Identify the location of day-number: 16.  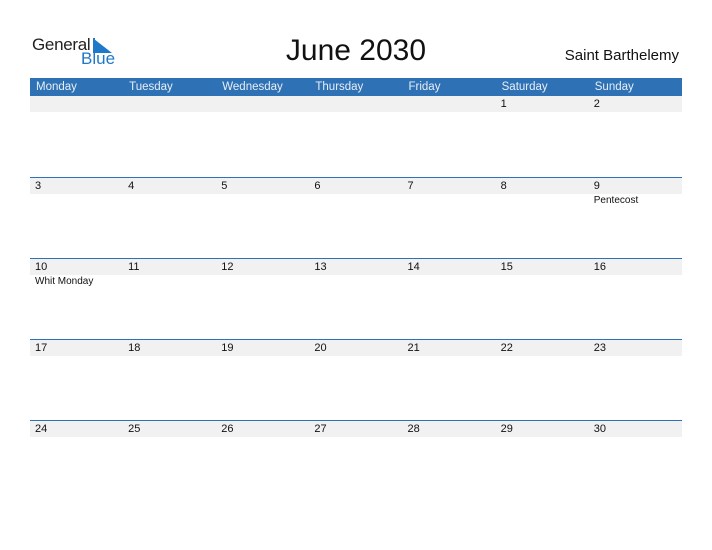
(599, 267).